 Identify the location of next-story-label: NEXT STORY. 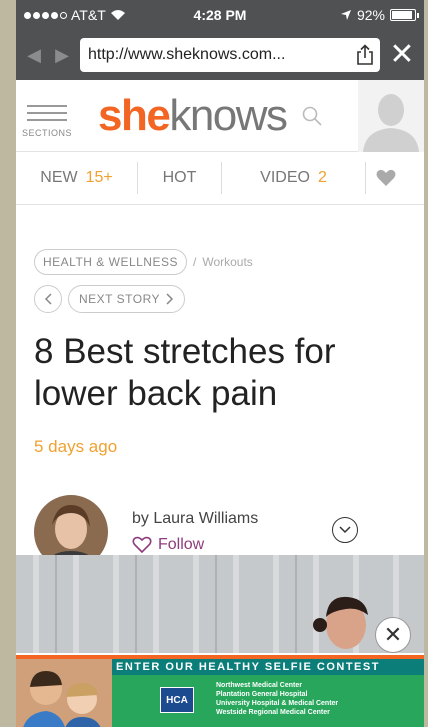
(120, 299).